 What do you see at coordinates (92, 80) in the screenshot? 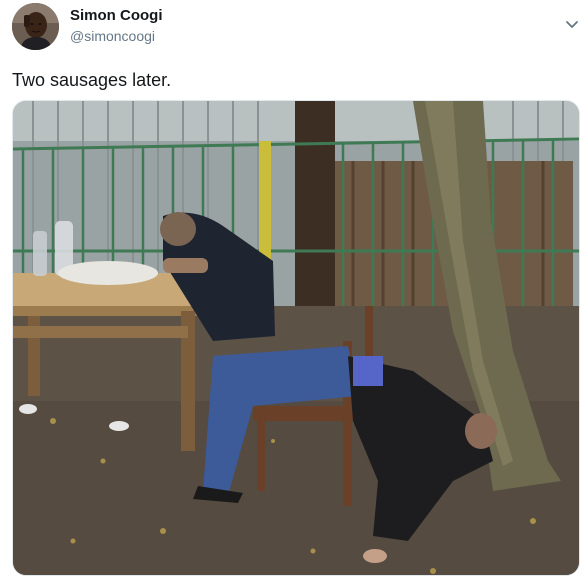
I see `tweet-text: Two sausages later.` at bounding box center [92, 80].